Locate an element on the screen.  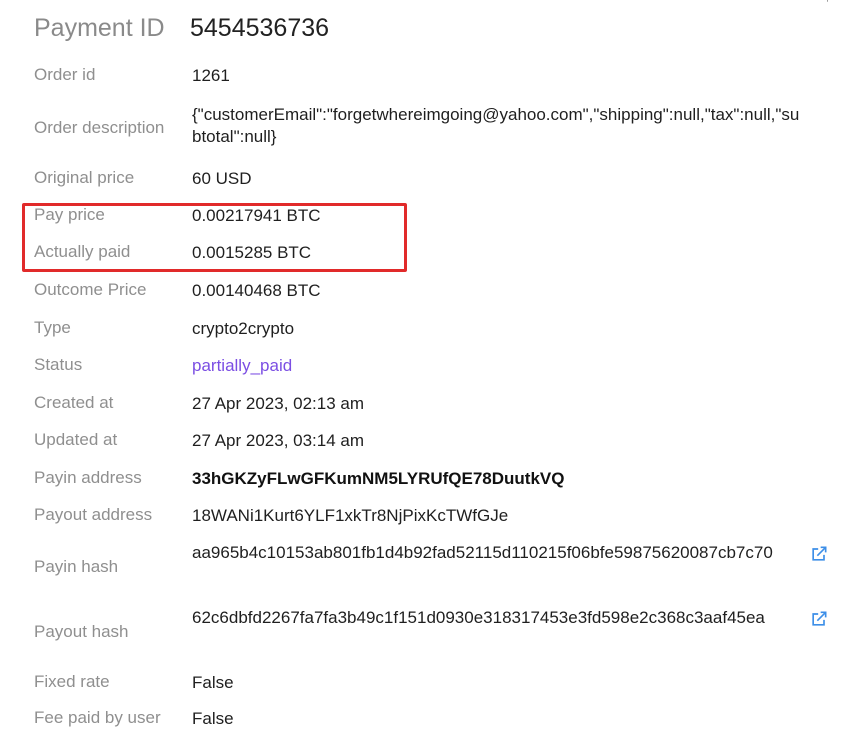
updated-at-row: Updated at 27 Apr 2023, 03:14 am is located at coordinates (425, 442).